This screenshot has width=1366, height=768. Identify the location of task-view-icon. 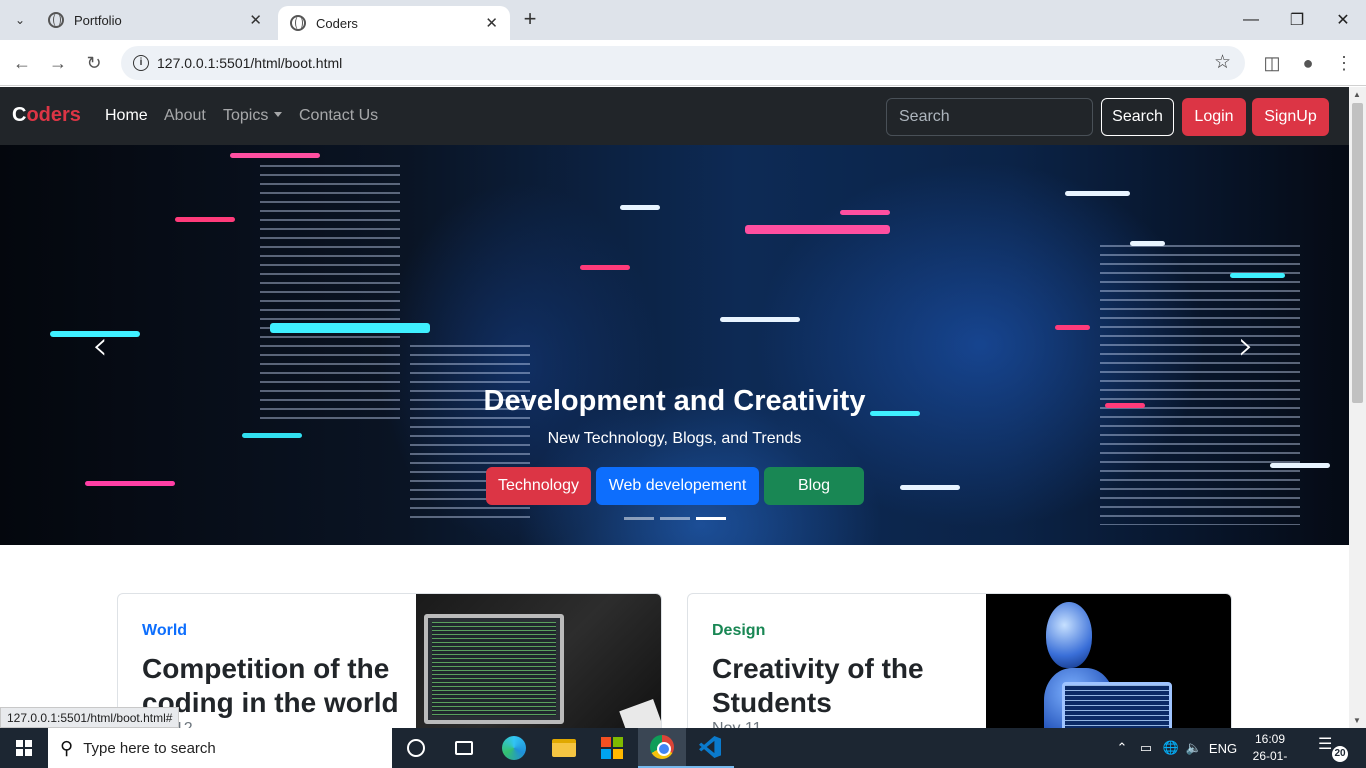
(464, 748).